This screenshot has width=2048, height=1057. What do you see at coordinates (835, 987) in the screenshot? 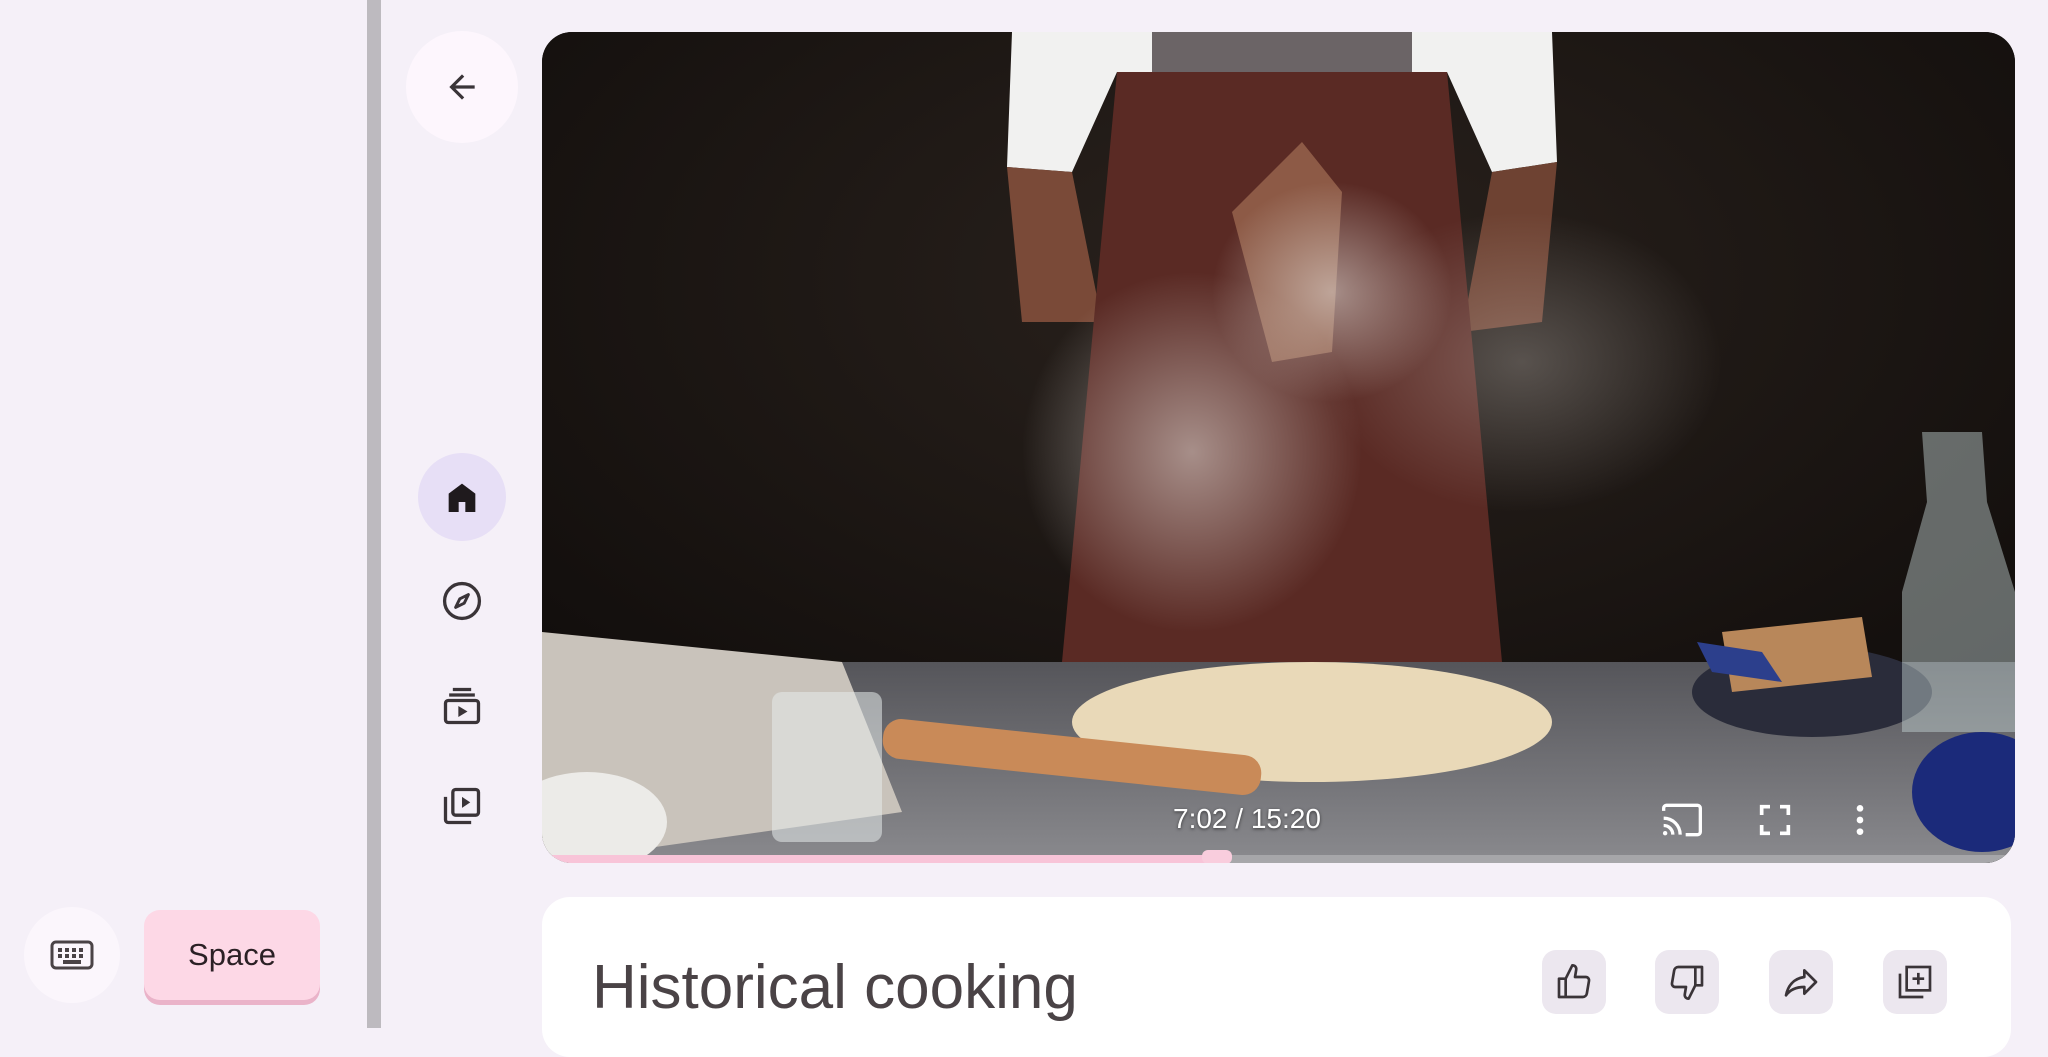
I see `video-title: Historical cooking` at bounding box center [835, 987].